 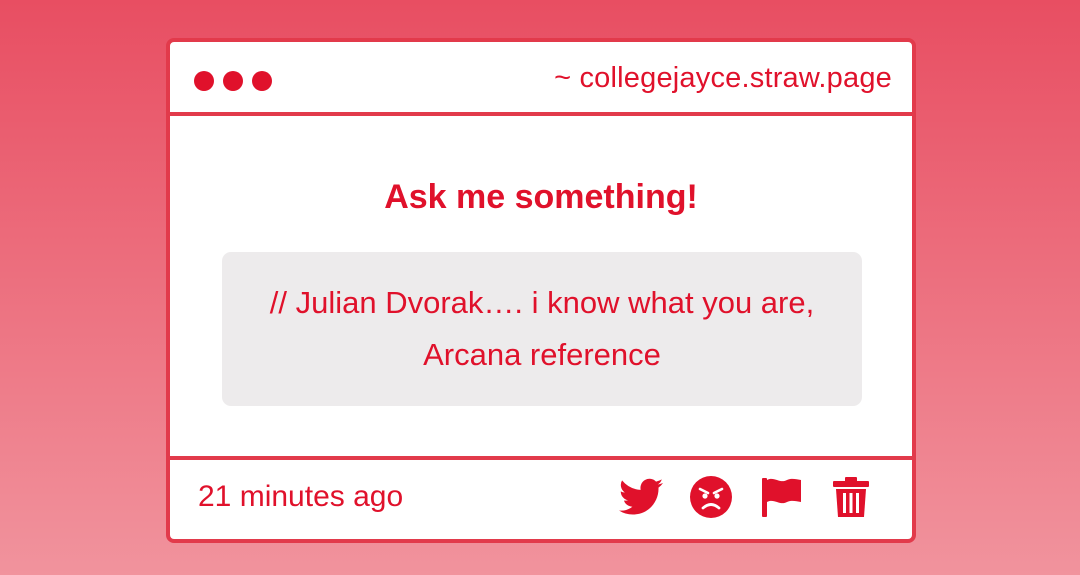 I want to click on twitter-icon, so click(x=641, y=496).